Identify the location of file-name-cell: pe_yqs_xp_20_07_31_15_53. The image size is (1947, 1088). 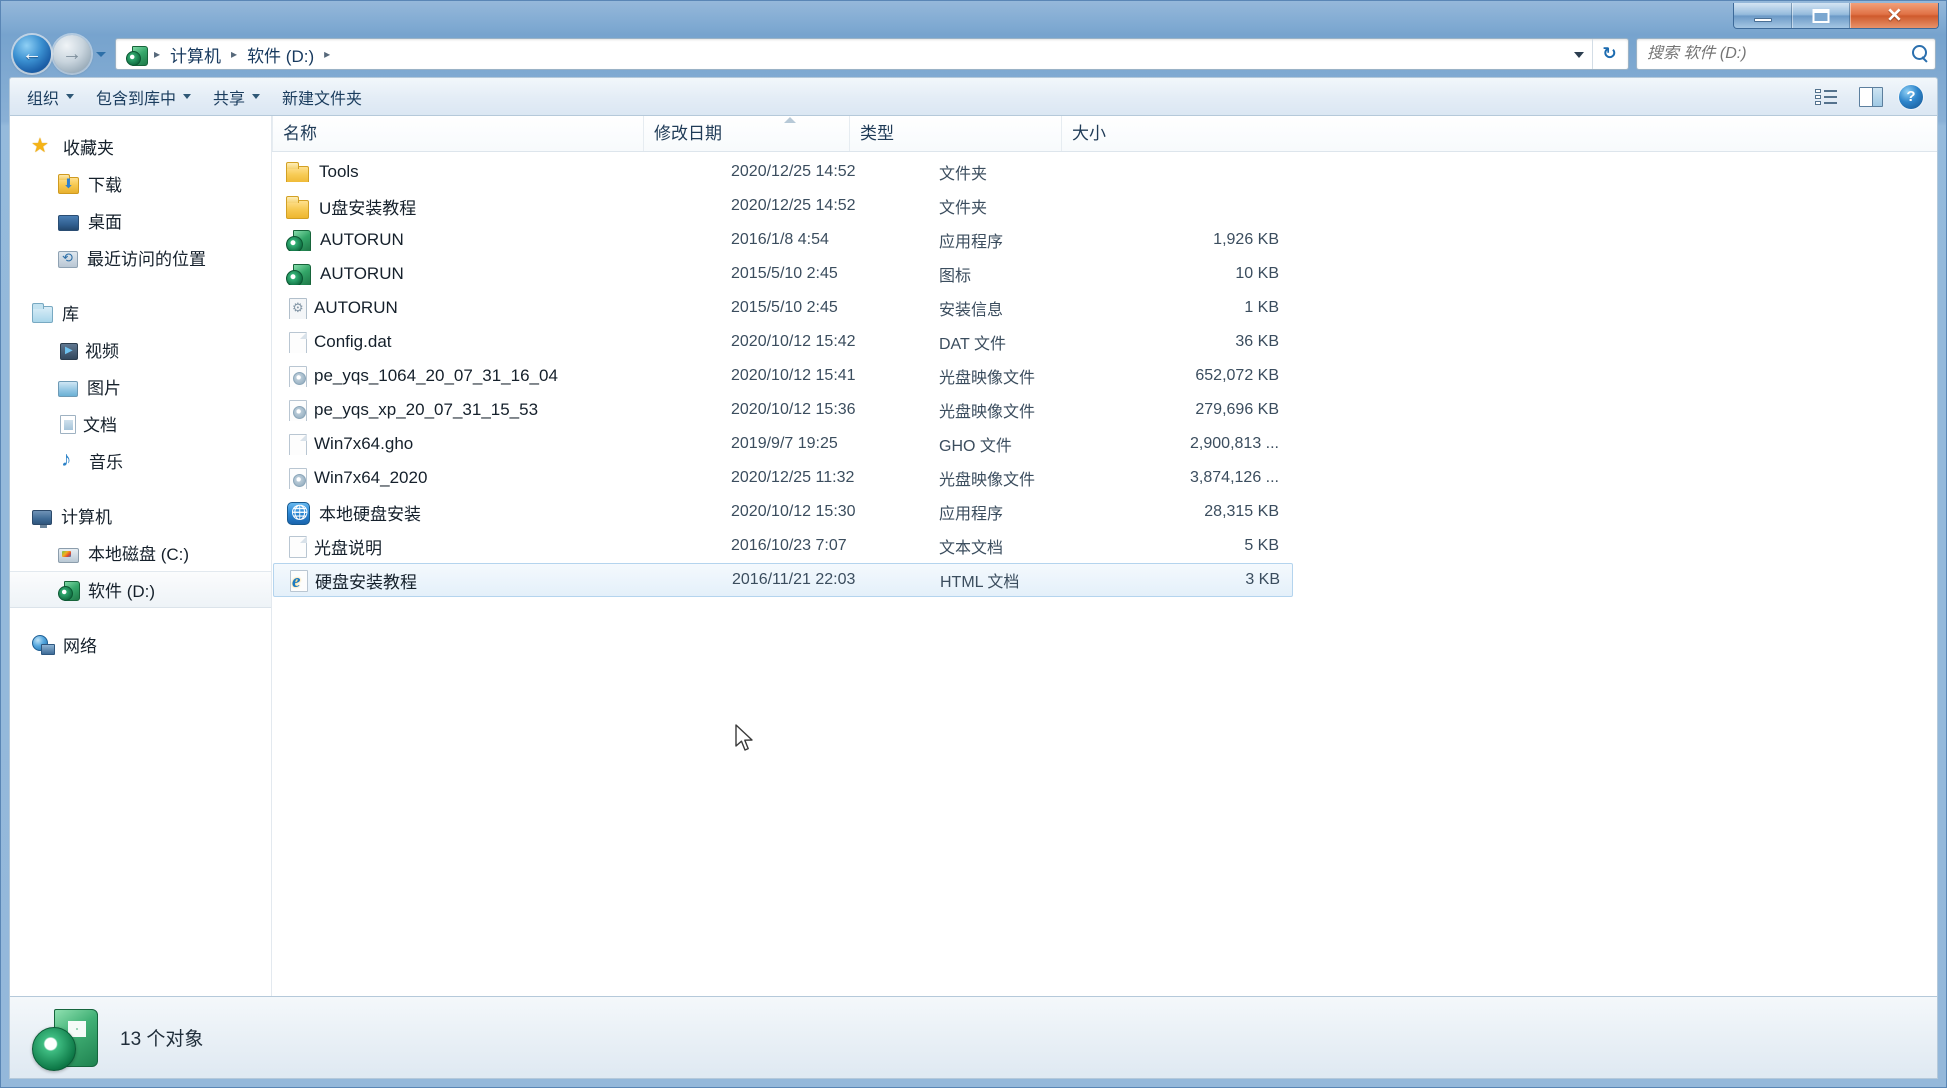
(502, 410).